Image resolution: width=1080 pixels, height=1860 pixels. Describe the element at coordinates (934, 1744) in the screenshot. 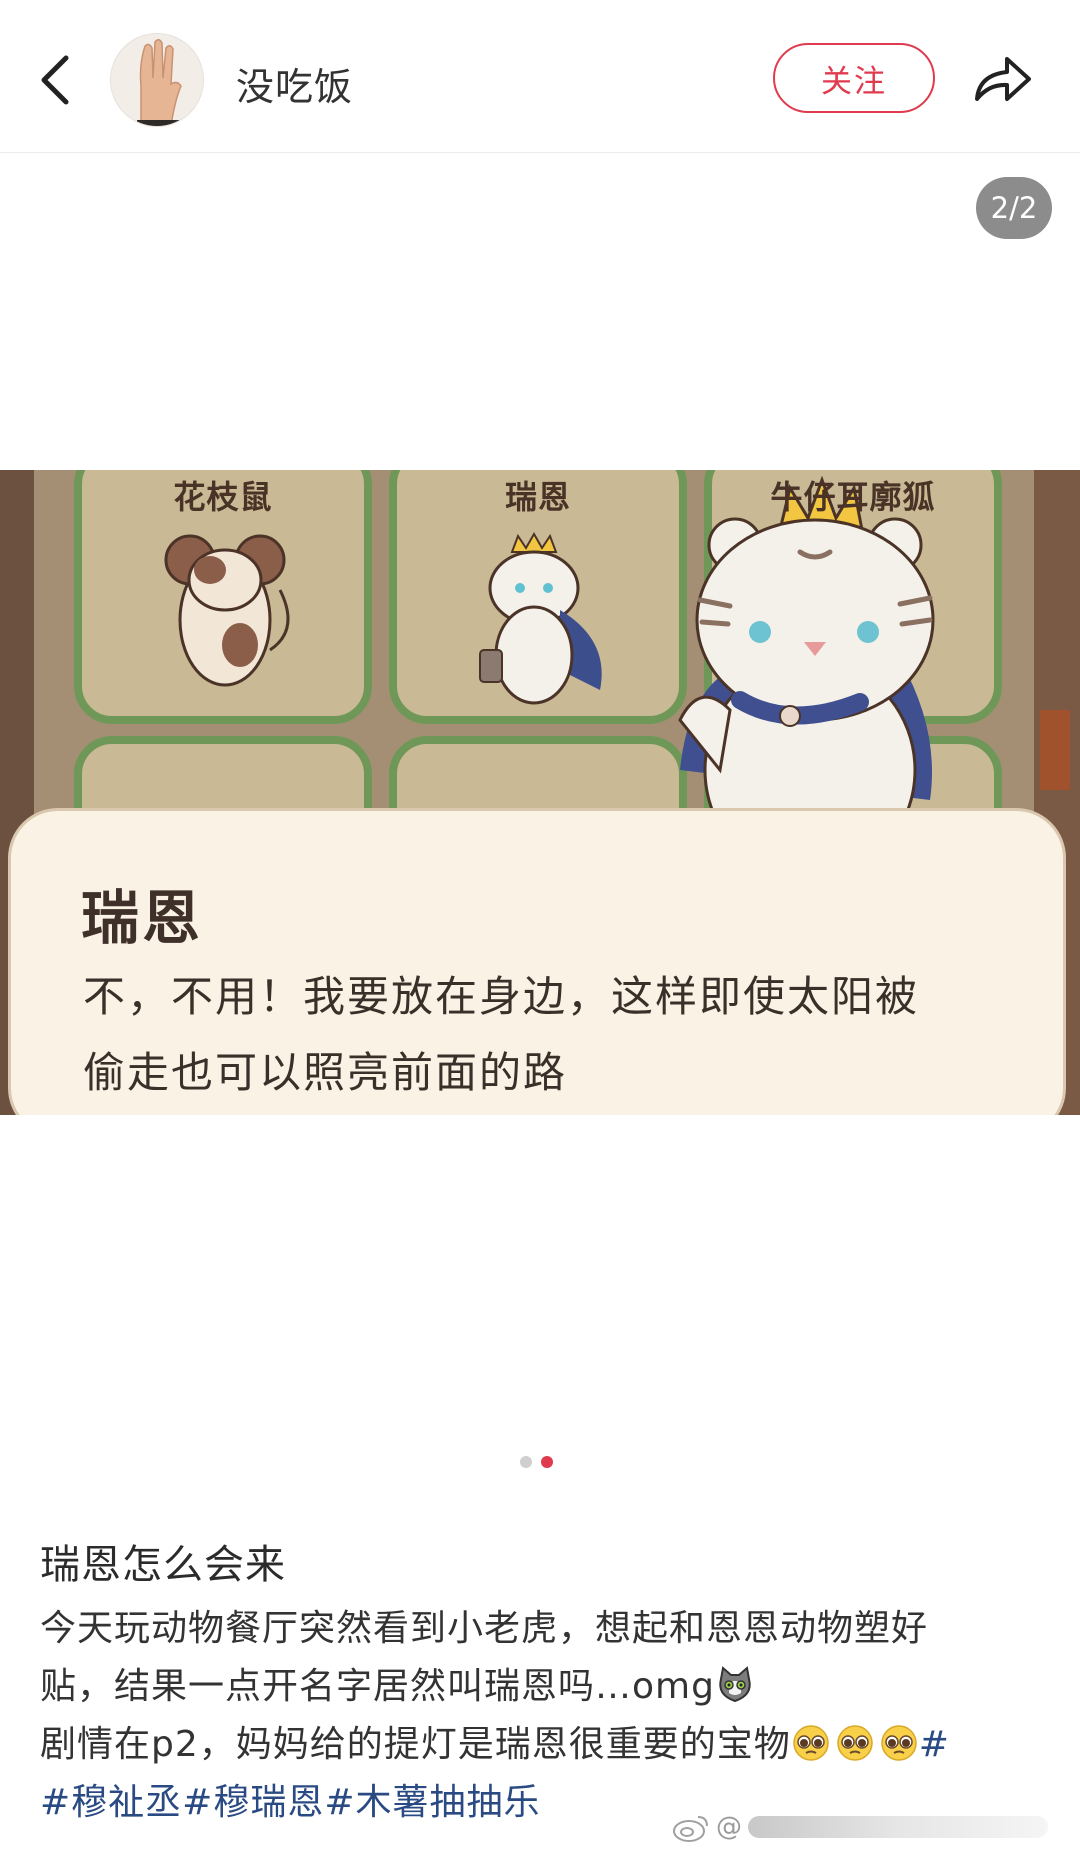

I see `hashtag-start: #` at that location.